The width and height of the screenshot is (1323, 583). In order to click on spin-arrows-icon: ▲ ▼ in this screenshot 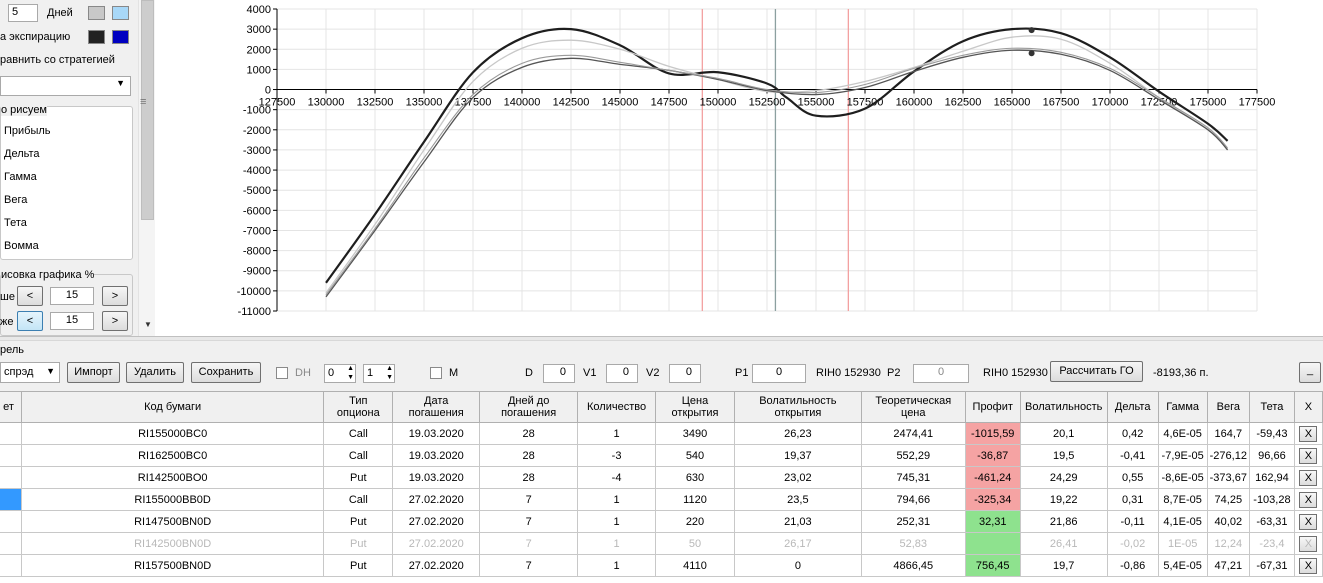, I will do `click(389, 373)`.